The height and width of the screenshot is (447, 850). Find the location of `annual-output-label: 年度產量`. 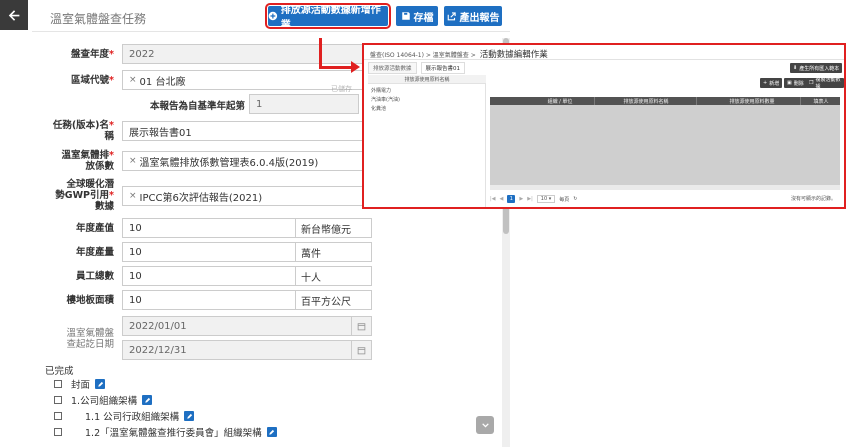

annual-output-label: 年度產量 is located at coordinates (94, 252).